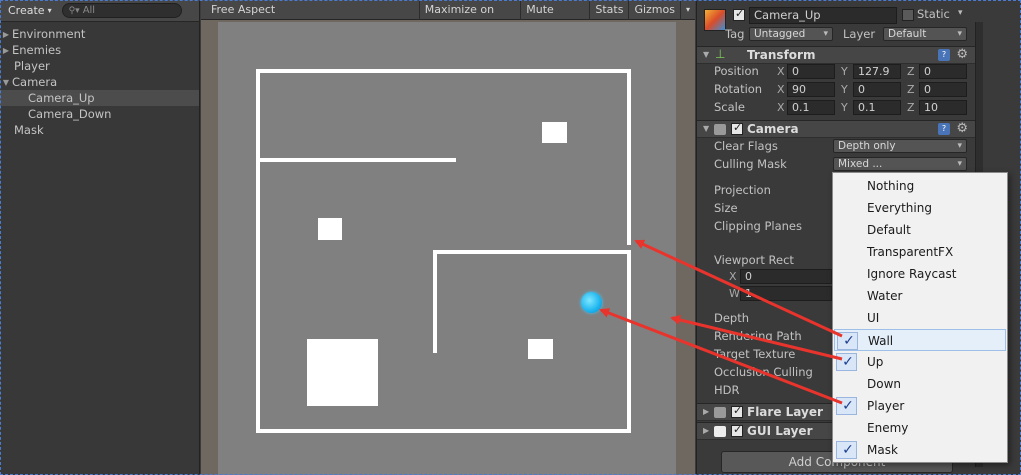  I want to click on mask-option-ignore-raycast: Ignore Raycast, so click(920, 274).